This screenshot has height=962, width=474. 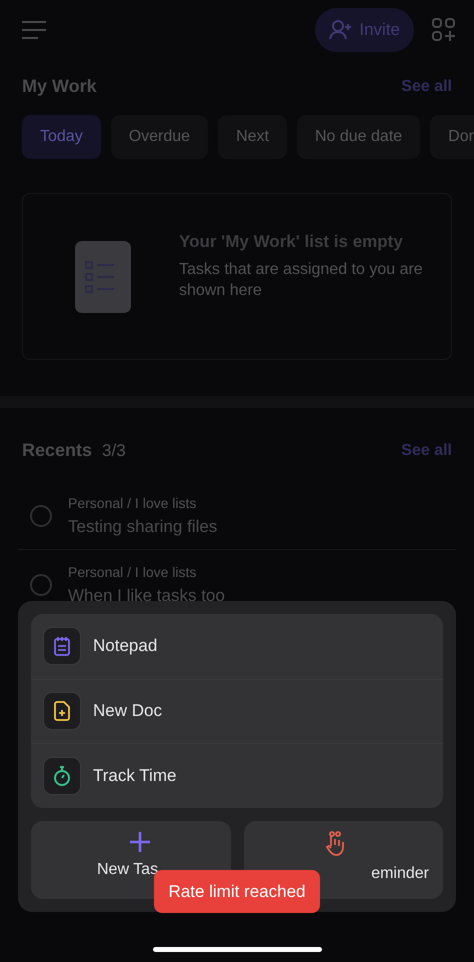 I want to click on empty-description: Tasks that are assigned to you are shown here, so click(x=301, y=280).